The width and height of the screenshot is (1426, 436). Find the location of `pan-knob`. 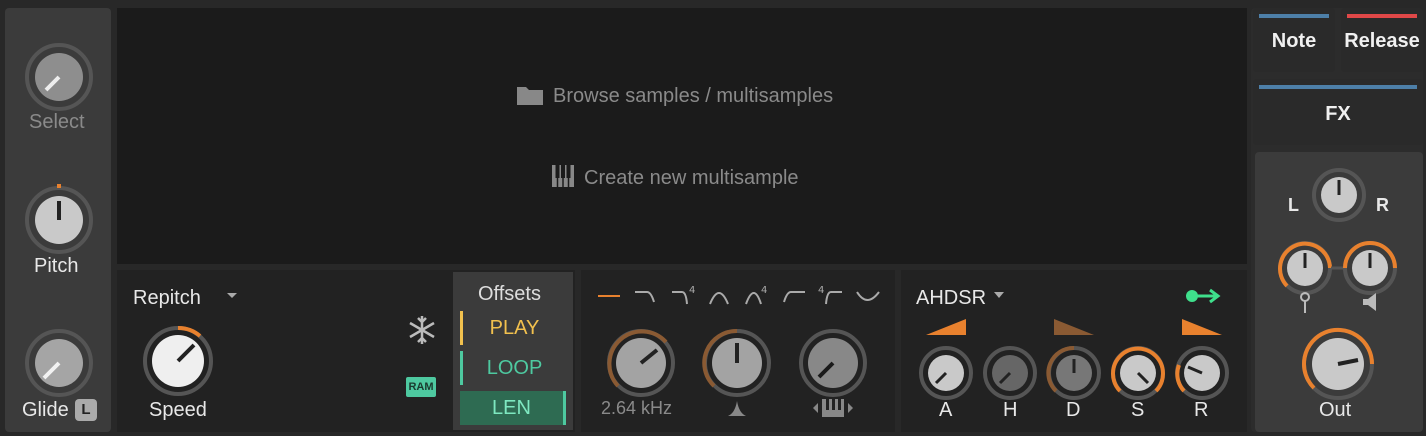

pan-knob is located at coordinates (1339, 195).